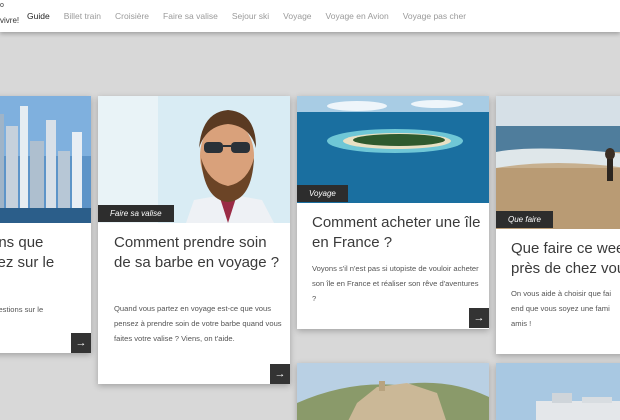 Image resolution: width=620 pixels, height=420 pixels. Describe the element at coordinates (45, 253) in the screenshot. I see `article-title: ons que sez sur le` at that location.